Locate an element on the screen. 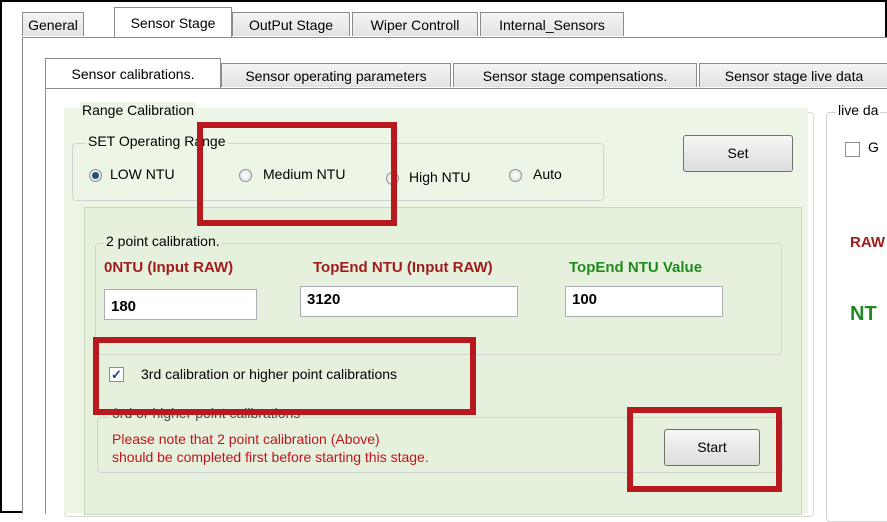 The width and height of the screenshot is (887, 522). live-data-checkbox-label: G is located at coordinates (873, 147).